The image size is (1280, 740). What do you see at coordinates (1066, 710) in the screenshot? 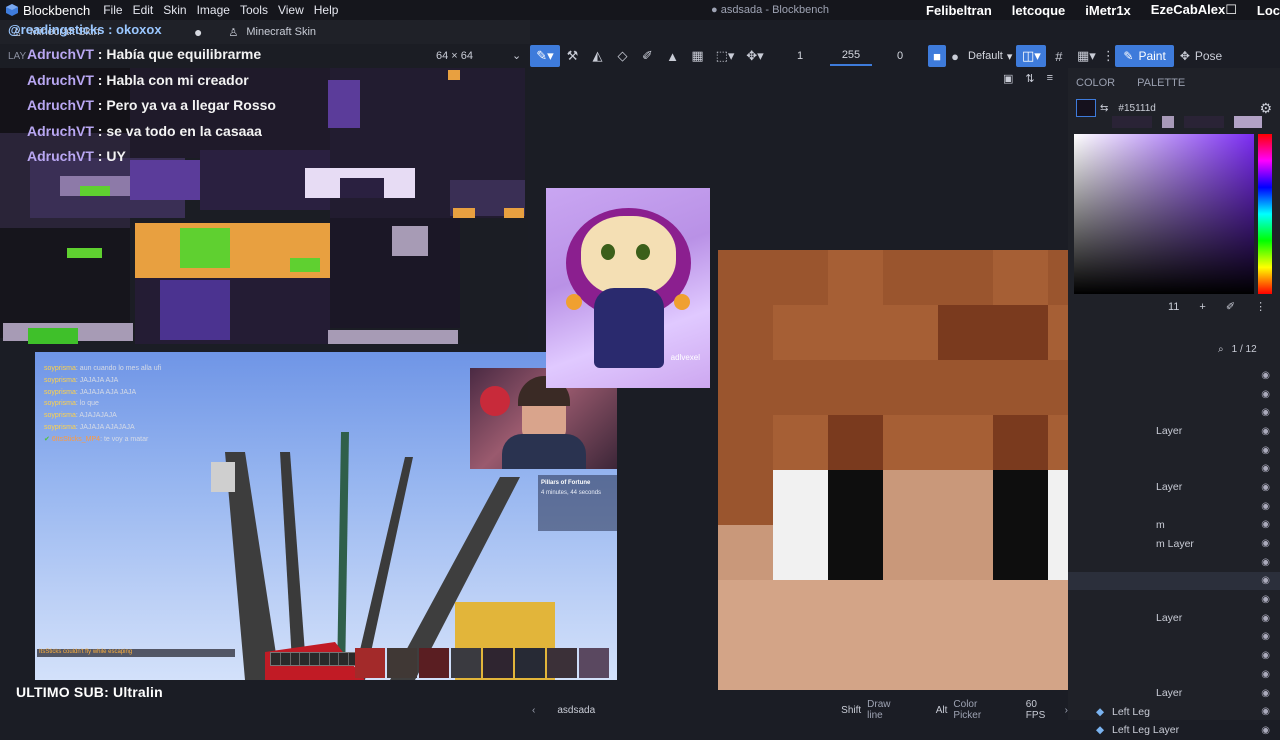
I see `chevron-right-icon: ›` at bounding box center [1066, 710].